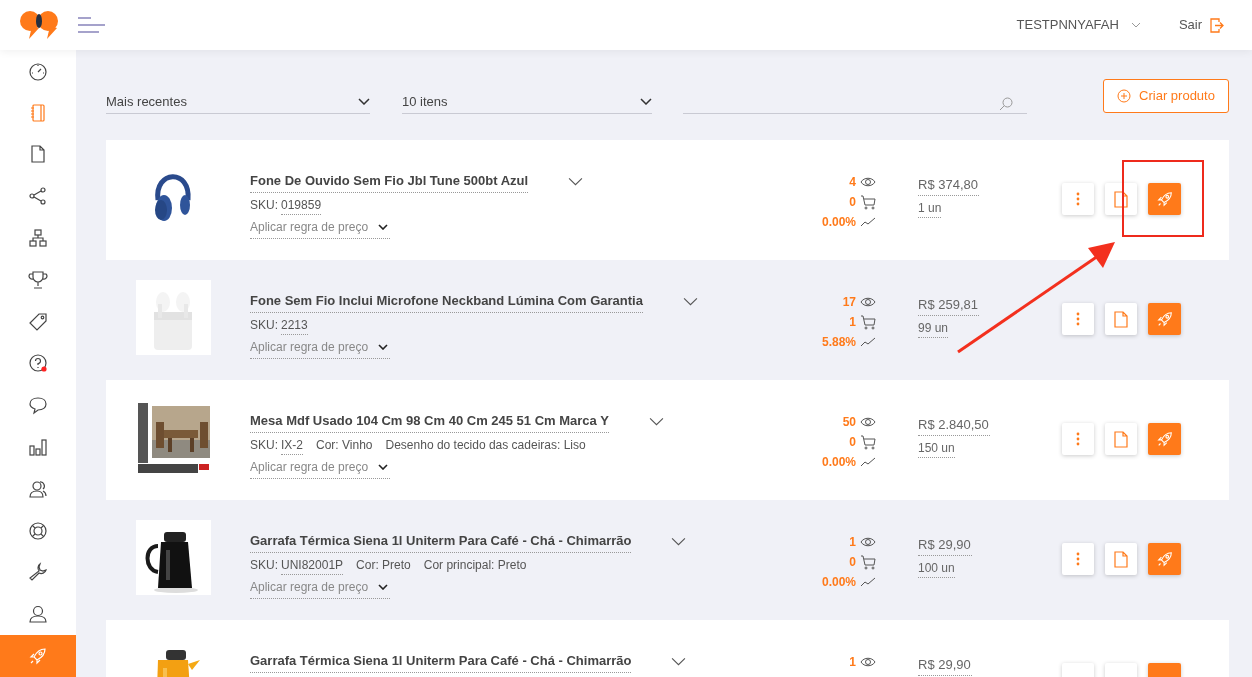  Describe the element at coordinates (838, 342) in the screenshot. I see `conversion-rate: 5.88%` at that location.